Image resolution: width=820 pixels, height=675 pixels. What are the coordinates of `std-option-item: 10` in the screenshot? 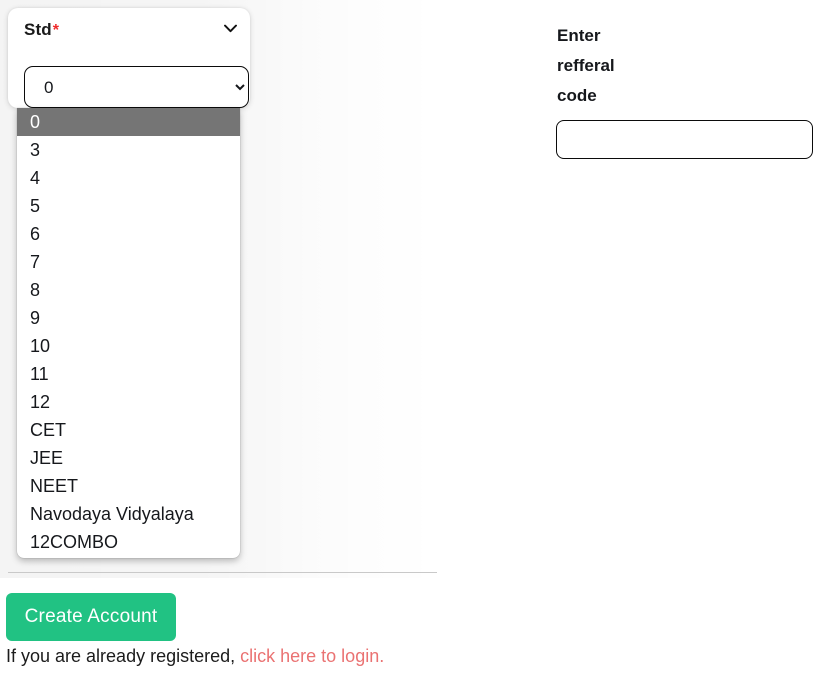 It's located at (128, 346).